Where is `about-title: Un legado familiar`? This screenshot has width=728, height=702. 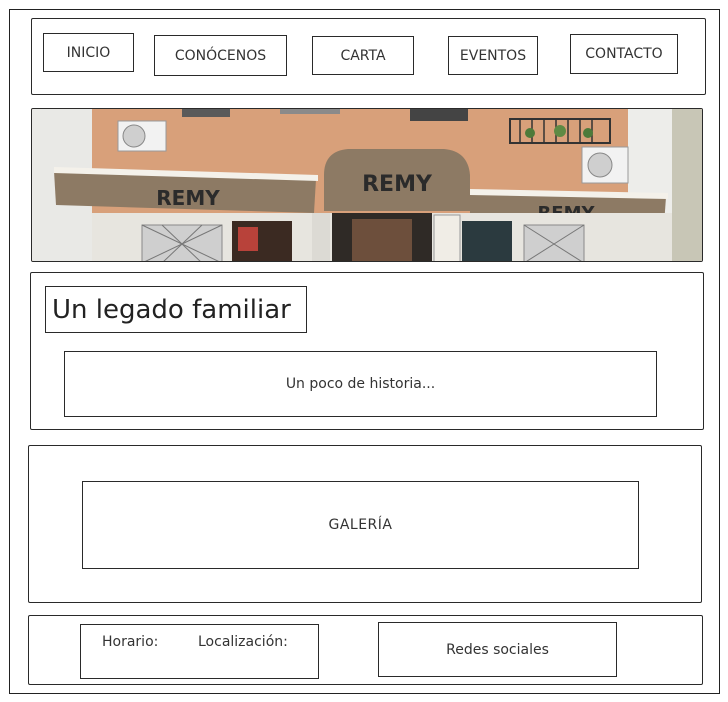
about-title: Un legado familiar is located at coordinates (176, 309).